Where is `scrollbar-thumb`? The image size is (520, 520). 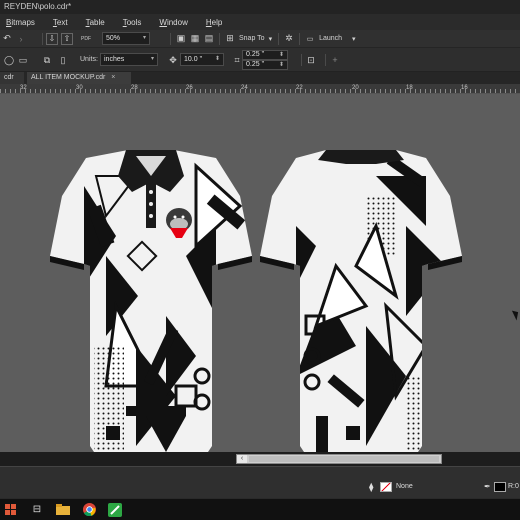 scrollbar-thumb is located at coordinates (344, 459).